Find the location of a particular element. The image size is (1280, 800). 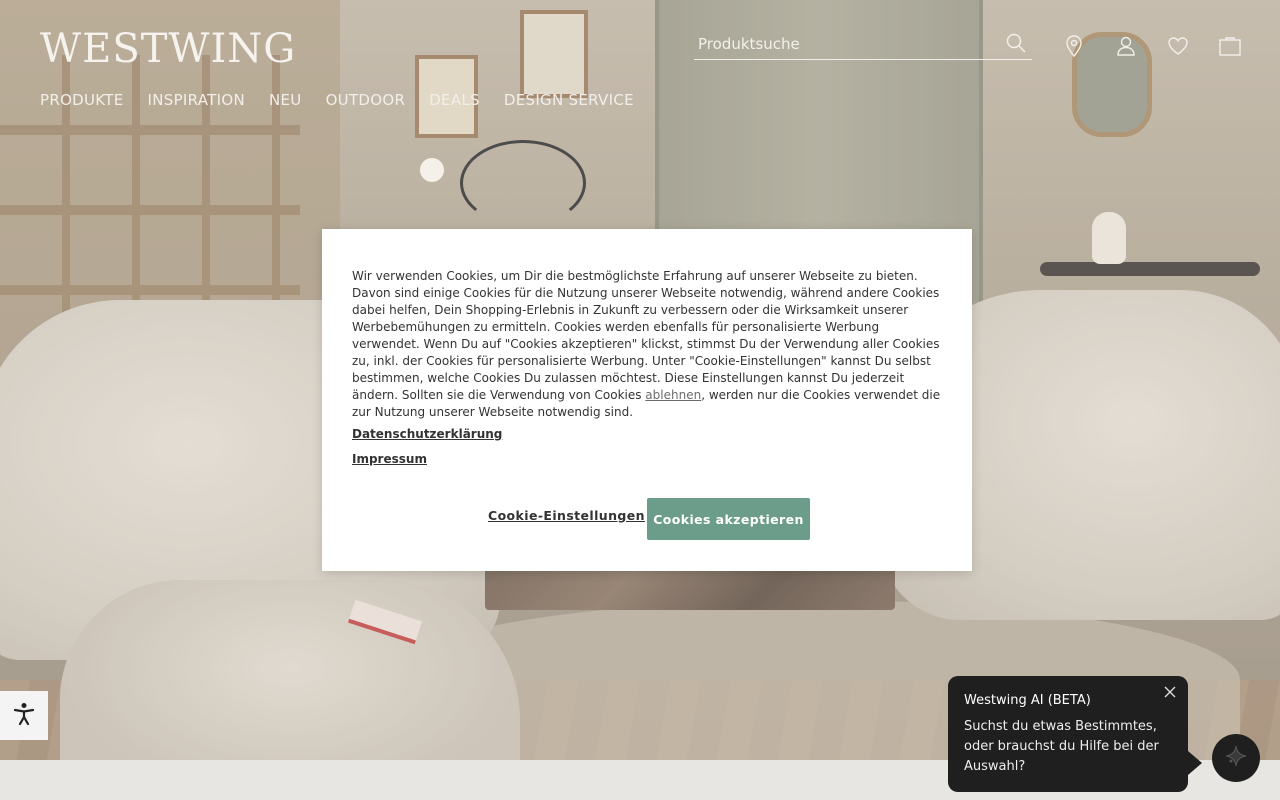

ai-assistant-title: Westwing AI (BETA) is located at coordinates (1027, 700).